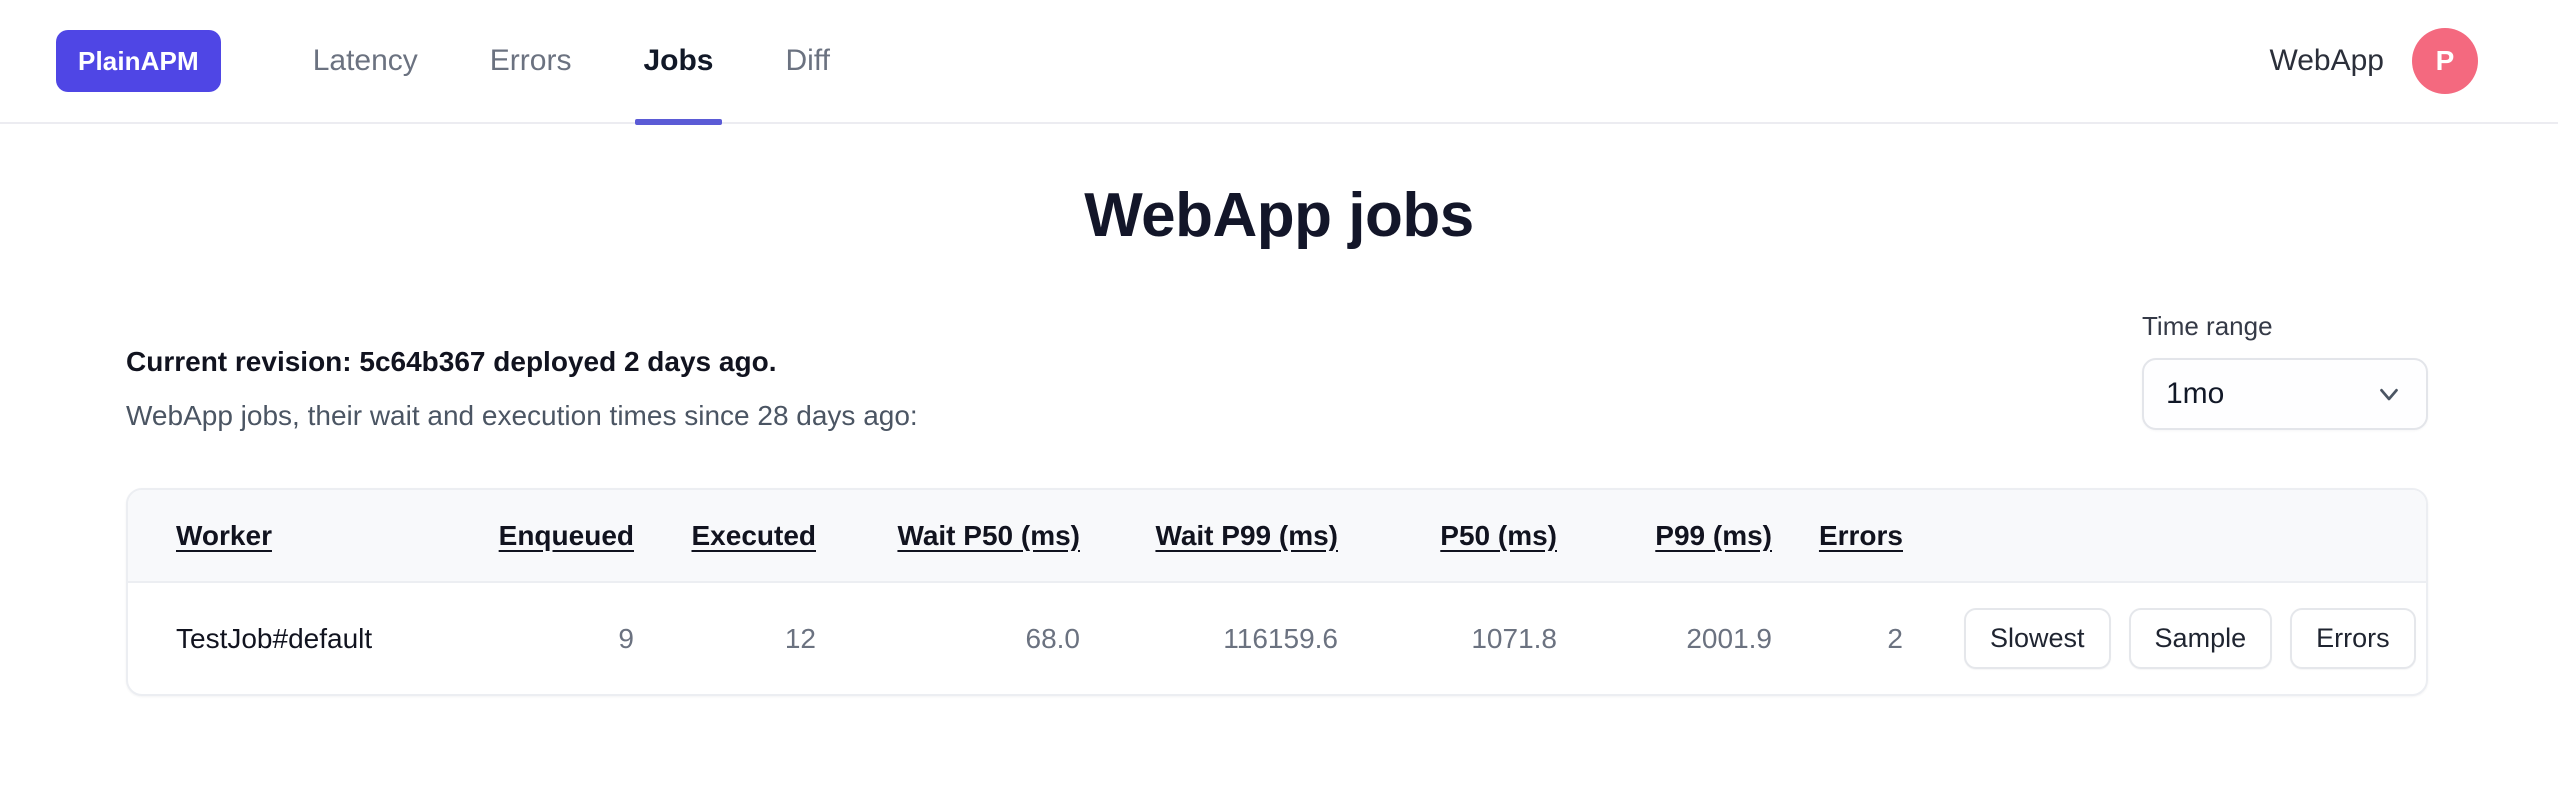  Describe the element at coordinates (2195, 393) in the screenshot. I see `time-range-value: 1mo` at that location.